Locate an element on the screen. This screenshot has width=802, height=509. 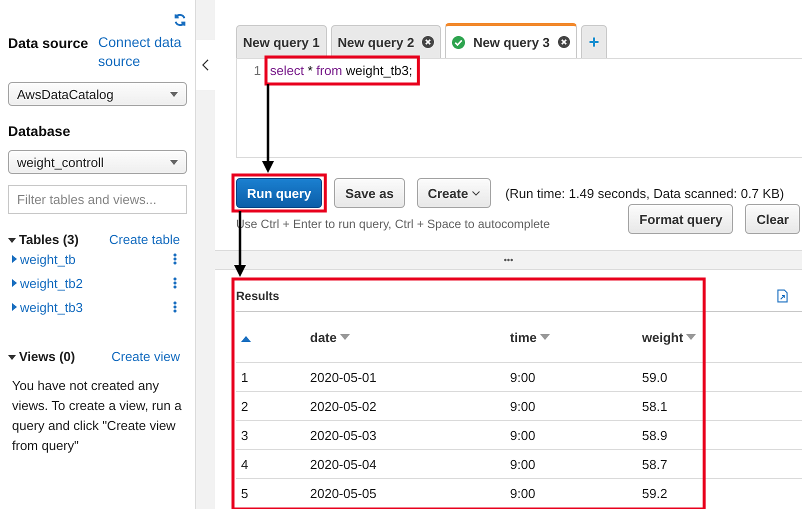
format-query-button: Format query is located at coordinates (681, 219).